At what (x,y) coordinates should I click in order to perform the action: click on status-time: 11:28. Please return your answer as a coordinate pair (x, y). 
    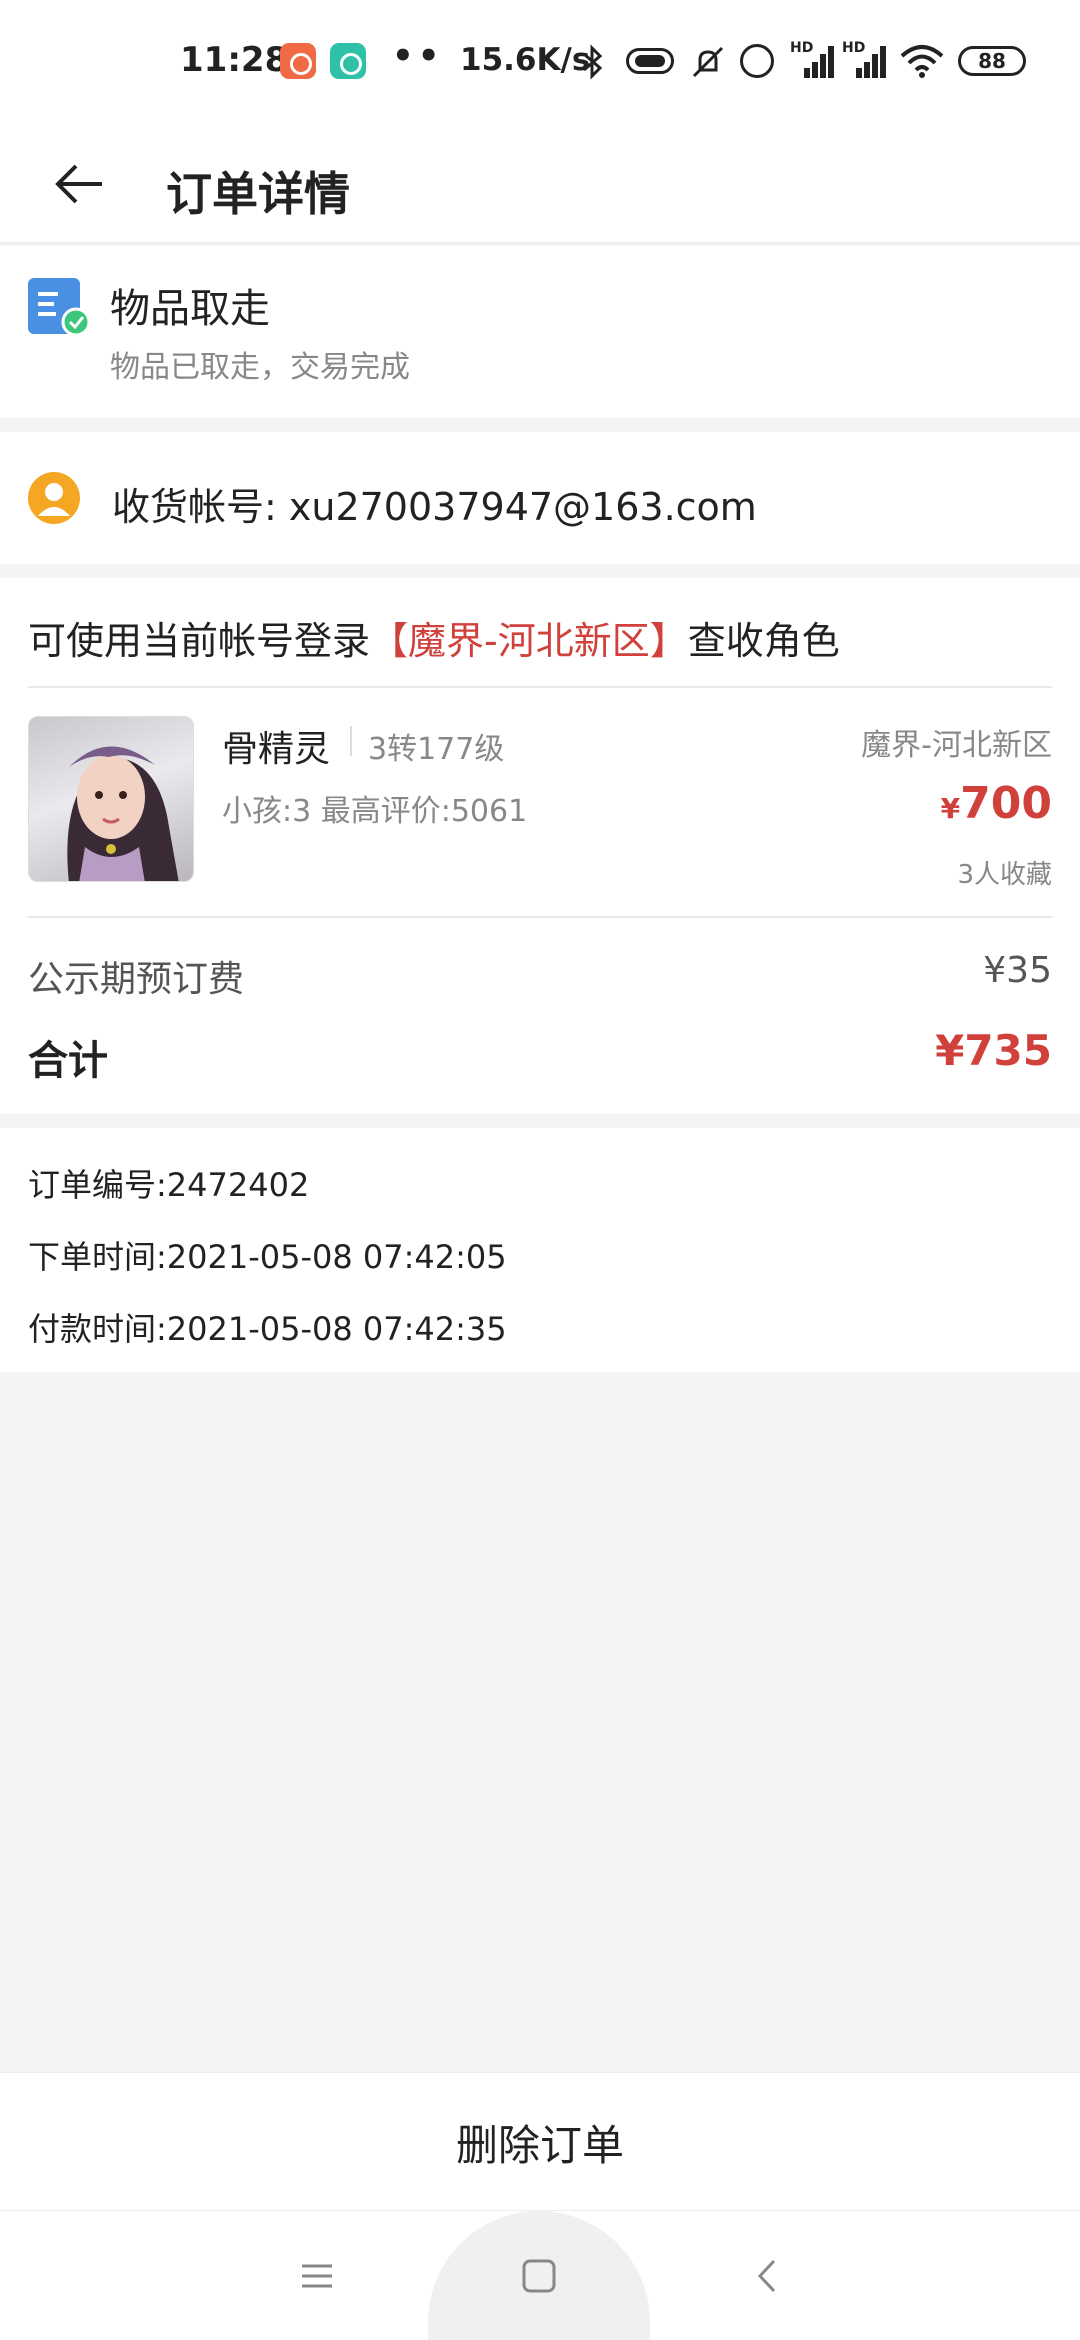
    Looking at the image, I should click on (234, 60).